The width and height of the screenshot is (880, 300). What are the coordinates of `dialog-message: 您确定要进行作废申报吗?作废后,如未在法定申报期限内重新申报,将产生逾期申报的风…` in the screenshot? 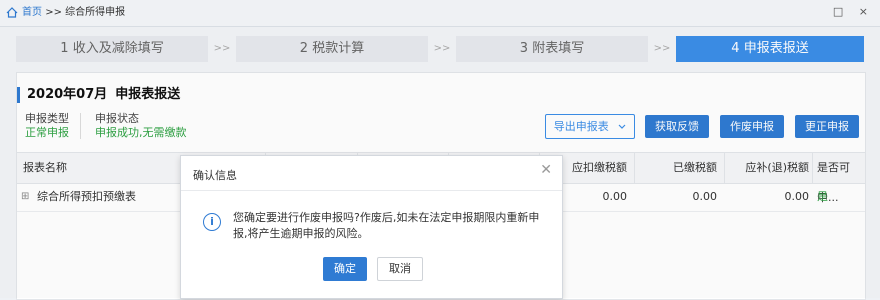 It's located at (386, 225).